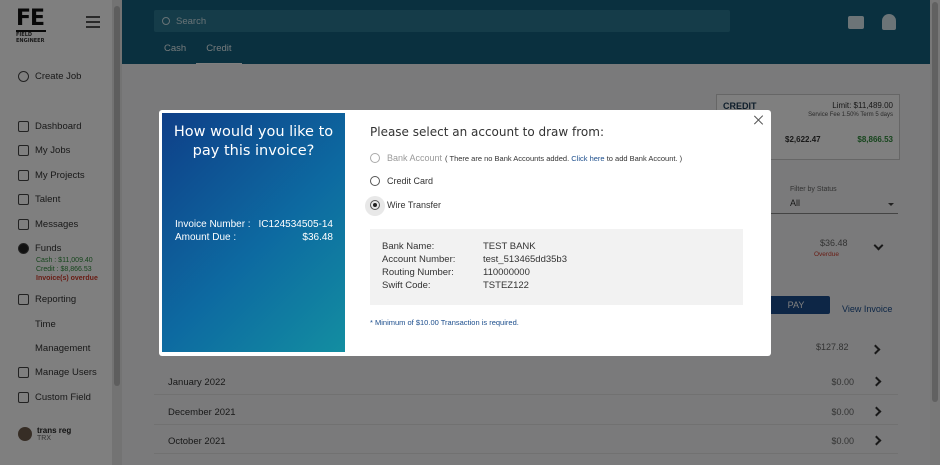  What do you see at coordinates (254, 224) in the screenshot?
I see `invoice-number-row: Invoice Number : IC124534505-14` at bounding box center [254, 224].